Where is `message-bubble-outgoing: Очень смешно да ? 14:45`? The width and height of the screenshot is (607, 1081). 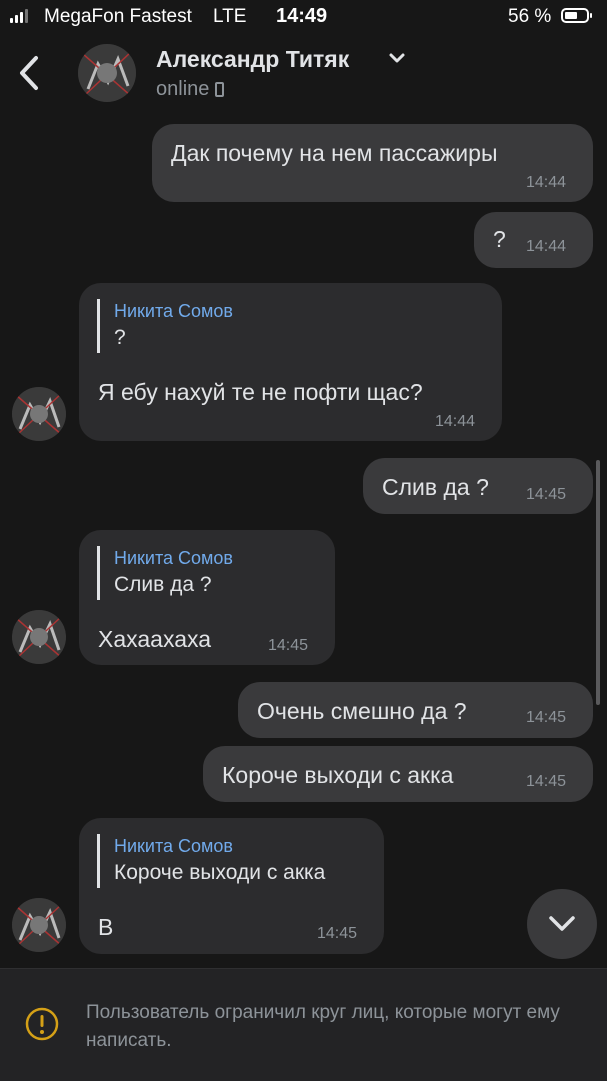
message-bubble-outgoing: Очень смешно да ? 14:45 is located at coordinates (415, 710).